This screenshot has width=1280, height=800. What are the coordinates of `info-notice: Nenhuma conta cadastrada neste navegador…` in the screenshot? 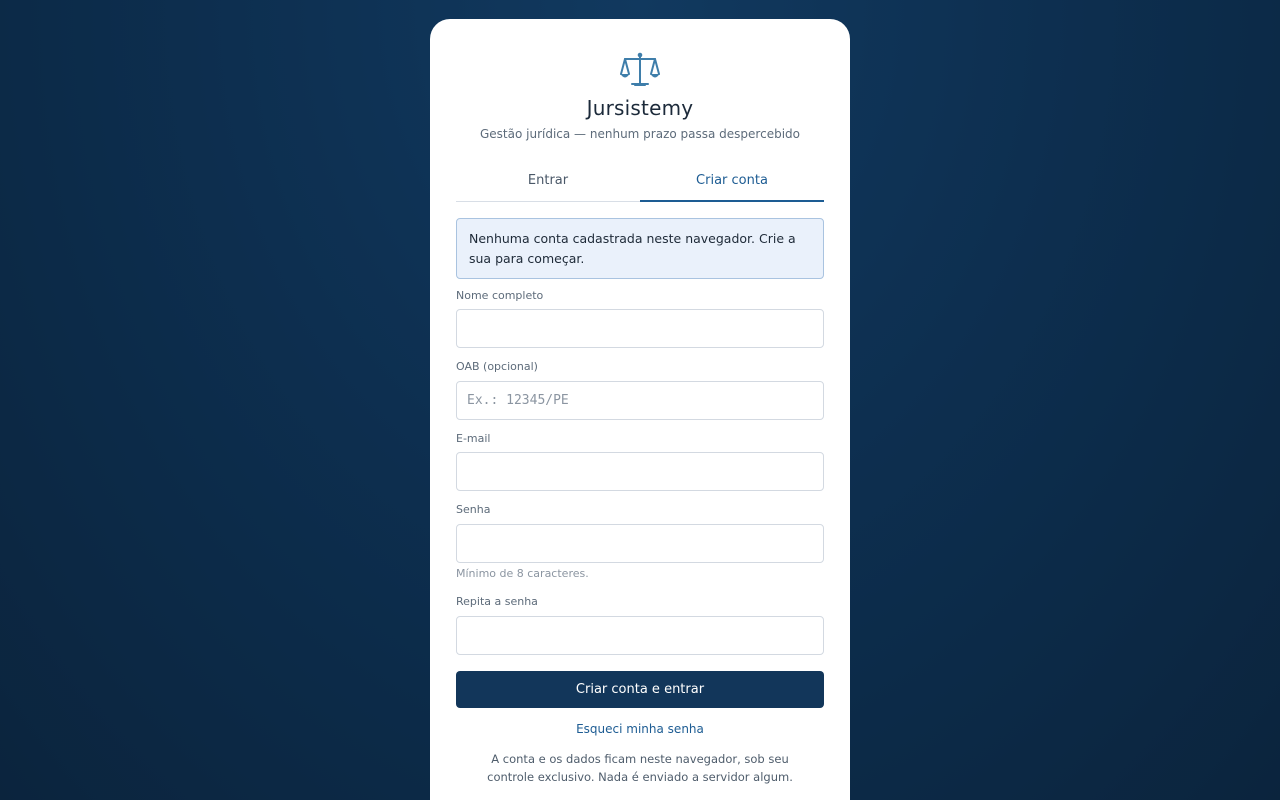 It's located at (640, 248).